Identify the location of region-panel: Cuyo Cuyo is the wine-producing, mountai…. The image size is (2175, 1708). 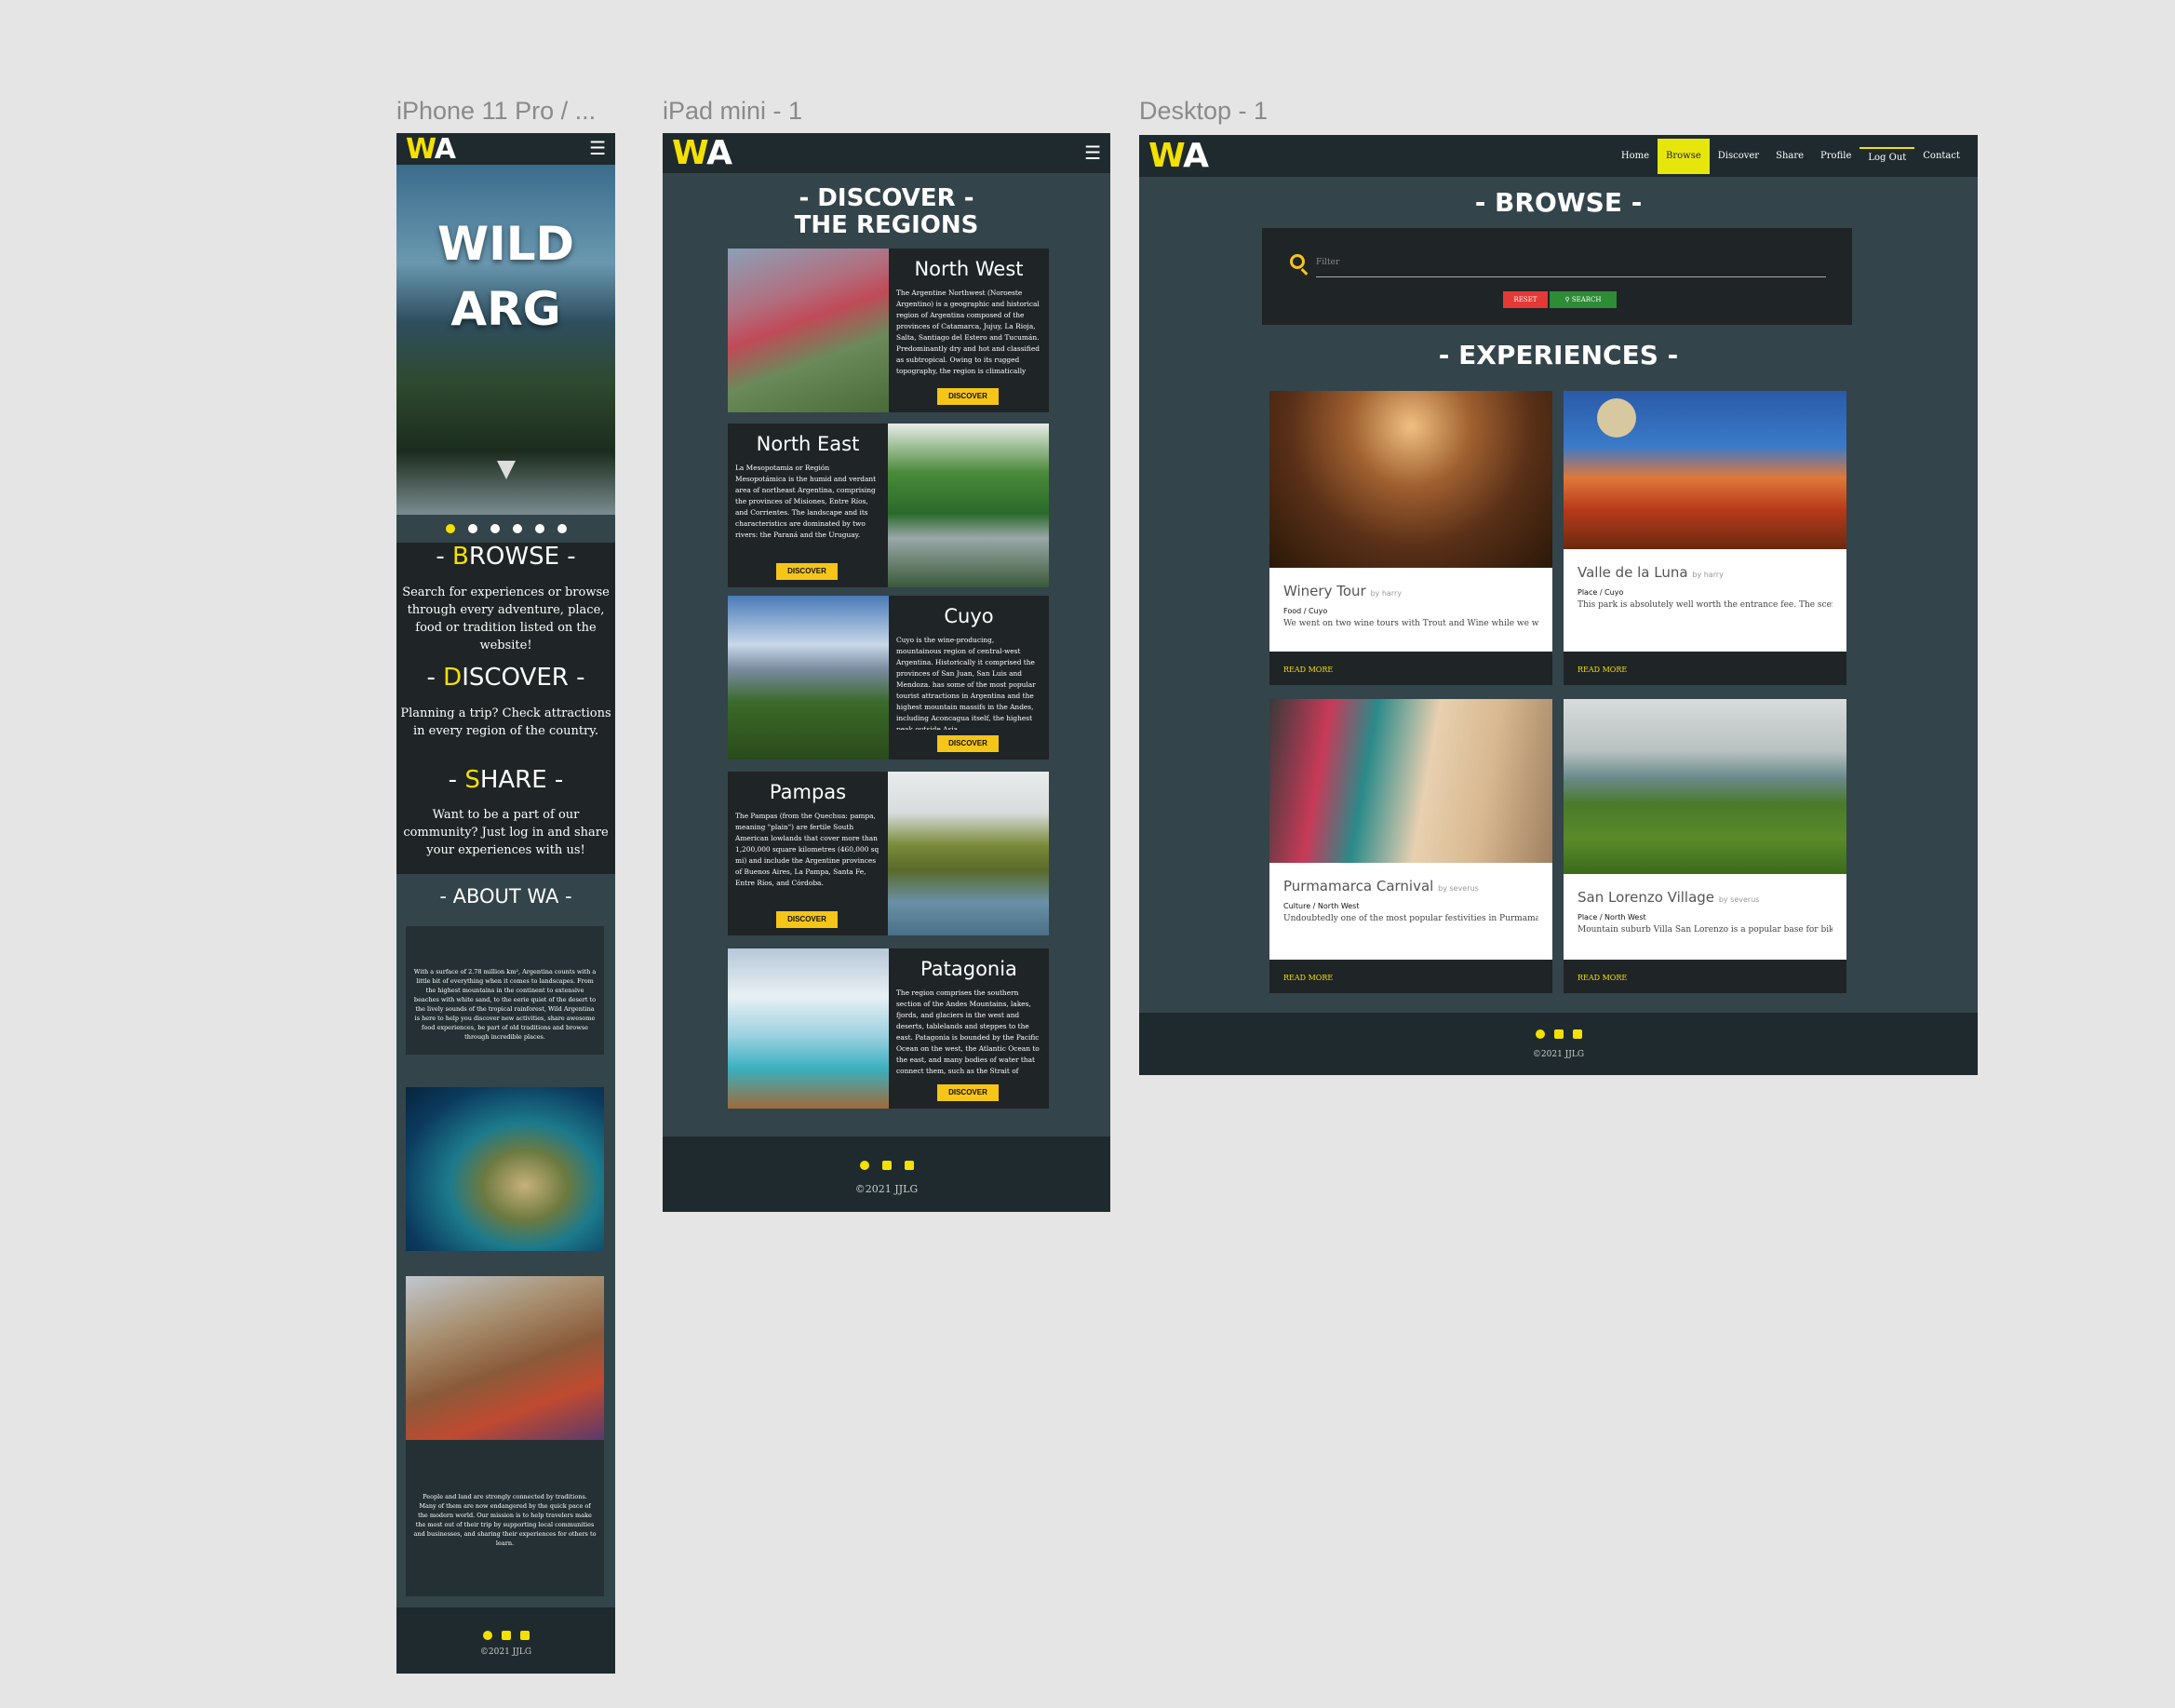
(969, 678).